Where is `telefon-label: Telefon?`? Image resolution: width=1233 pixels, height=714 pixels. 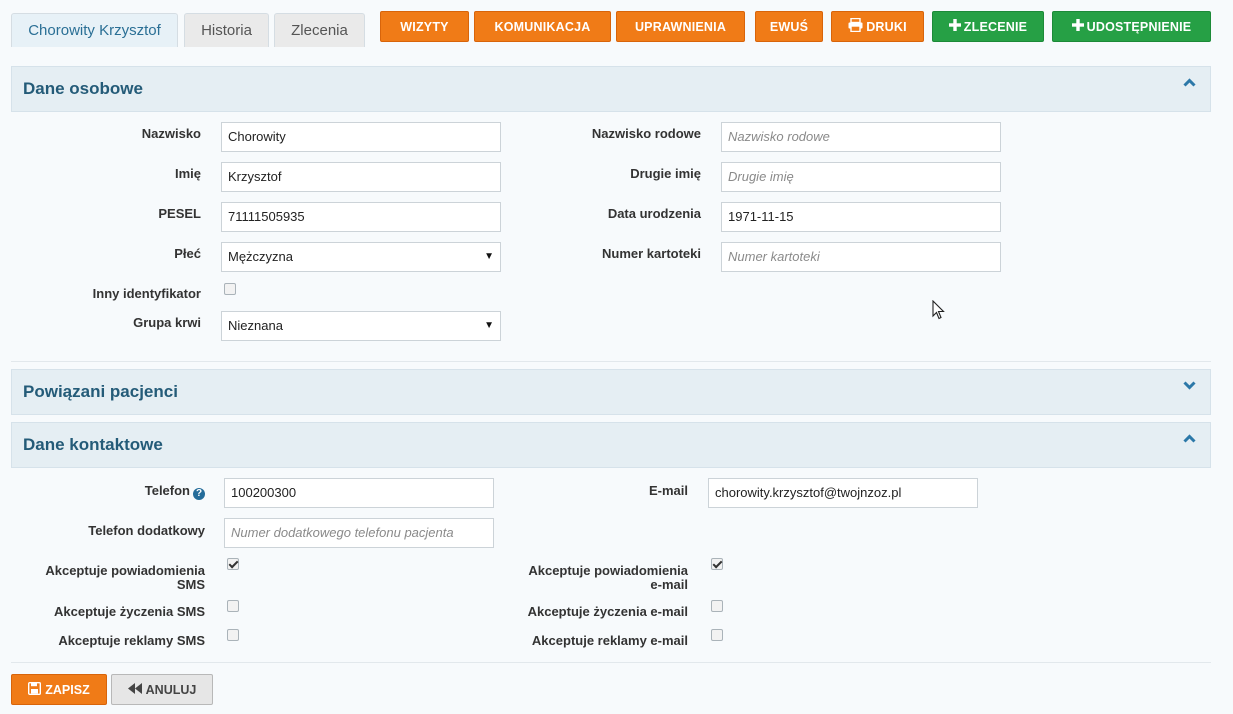
telefon-label: Telefon? is located at coordinates (132, 492).